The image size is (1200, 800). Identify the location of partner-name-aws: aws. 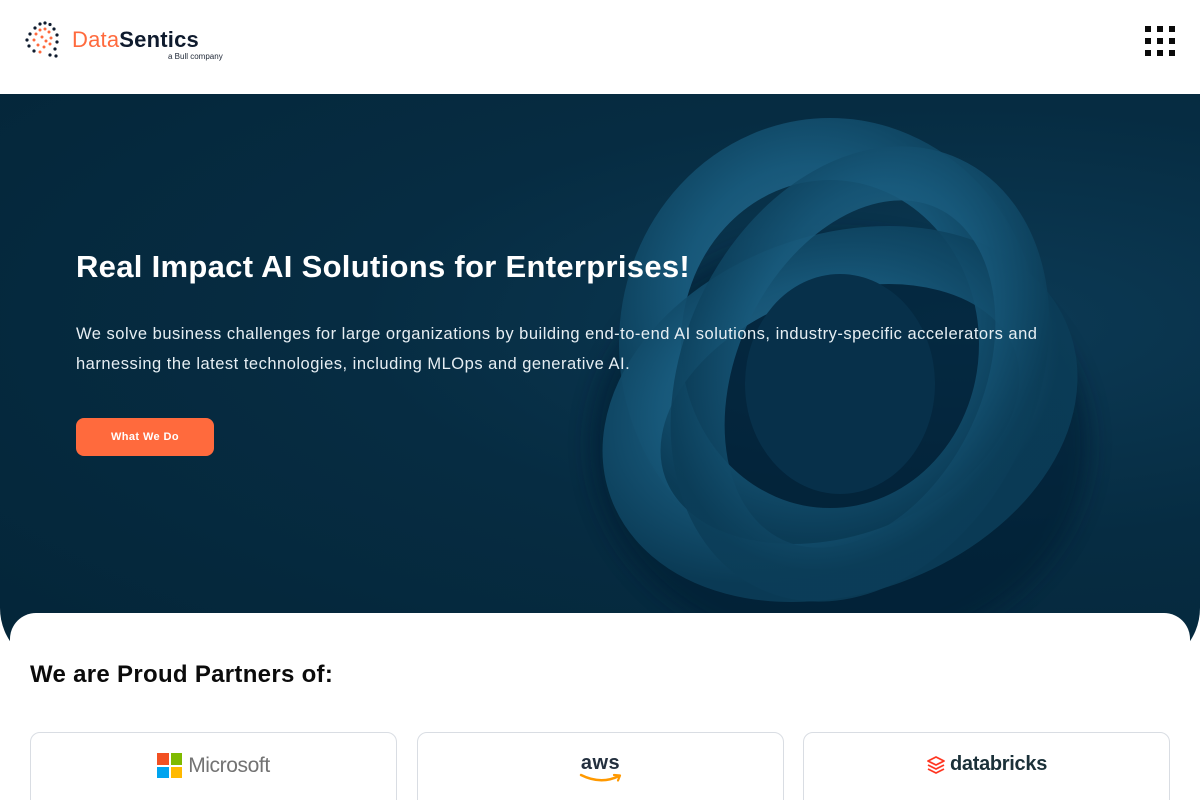
(600, 763).